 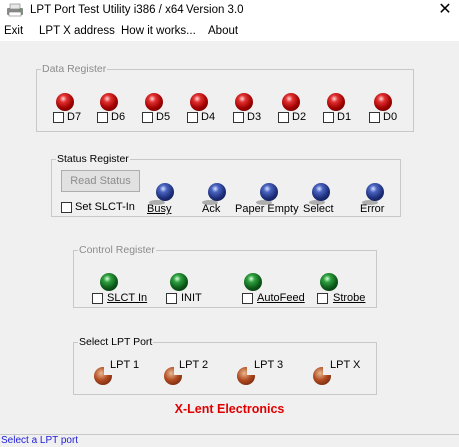 I want to click on data-register-title: Data Register, so click(x=74, y=69).